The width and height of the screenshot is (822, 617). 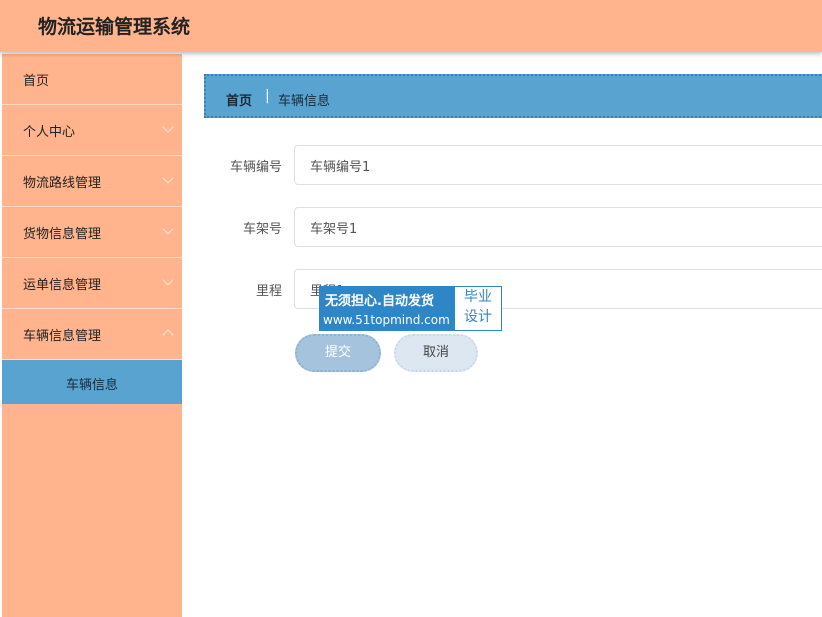 I want to click on watermark-line1: 无须担心.自动发货, so click(x=379, y=301).